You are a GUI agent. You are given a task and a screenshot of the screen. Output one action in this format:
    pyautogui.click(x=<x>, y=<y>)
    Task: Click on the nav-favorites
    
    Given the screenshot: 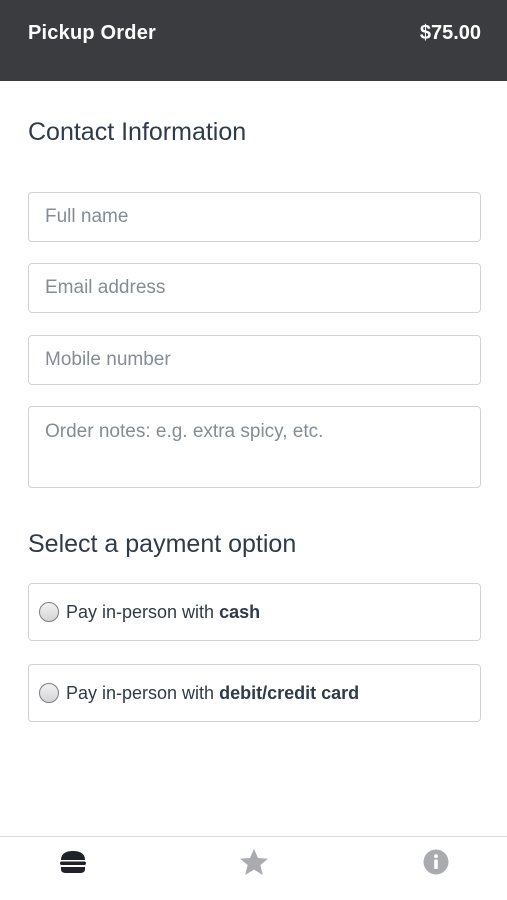 What is the action you would take?
    pyautogui.click(x=254, y=862)
    